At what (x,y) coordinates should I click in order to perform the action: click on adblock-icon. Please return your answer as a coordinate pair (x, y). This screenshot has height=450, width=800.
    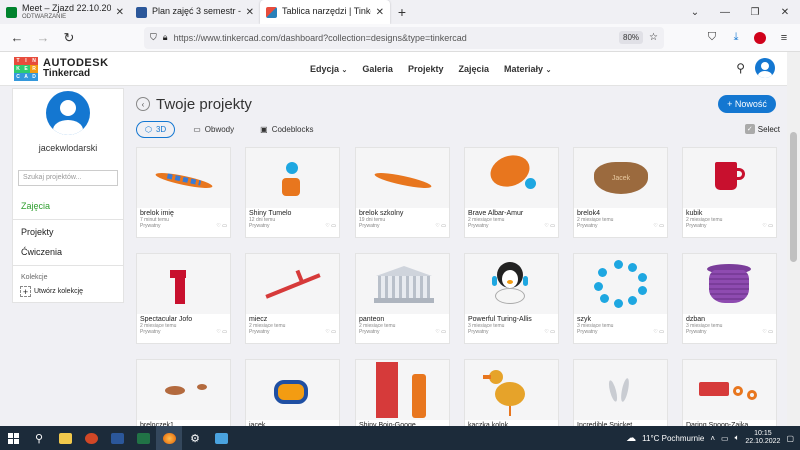
    Looking at the image, I should click on (760, 38).